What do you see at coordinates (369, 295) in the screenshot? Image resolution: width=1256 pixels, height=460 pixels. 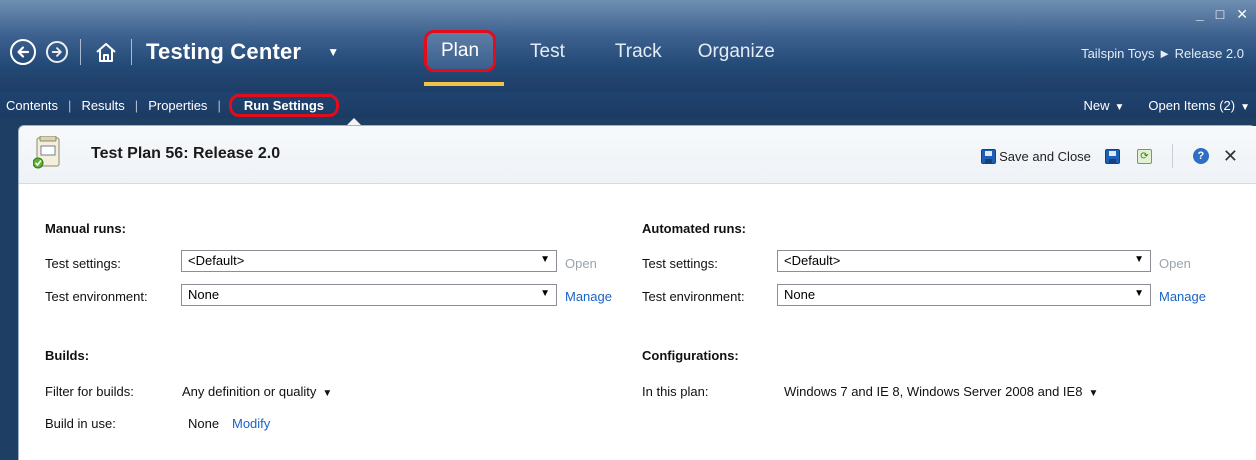 I see `manual-test-environment-select: None ▼` at bounding box center [369, 295].